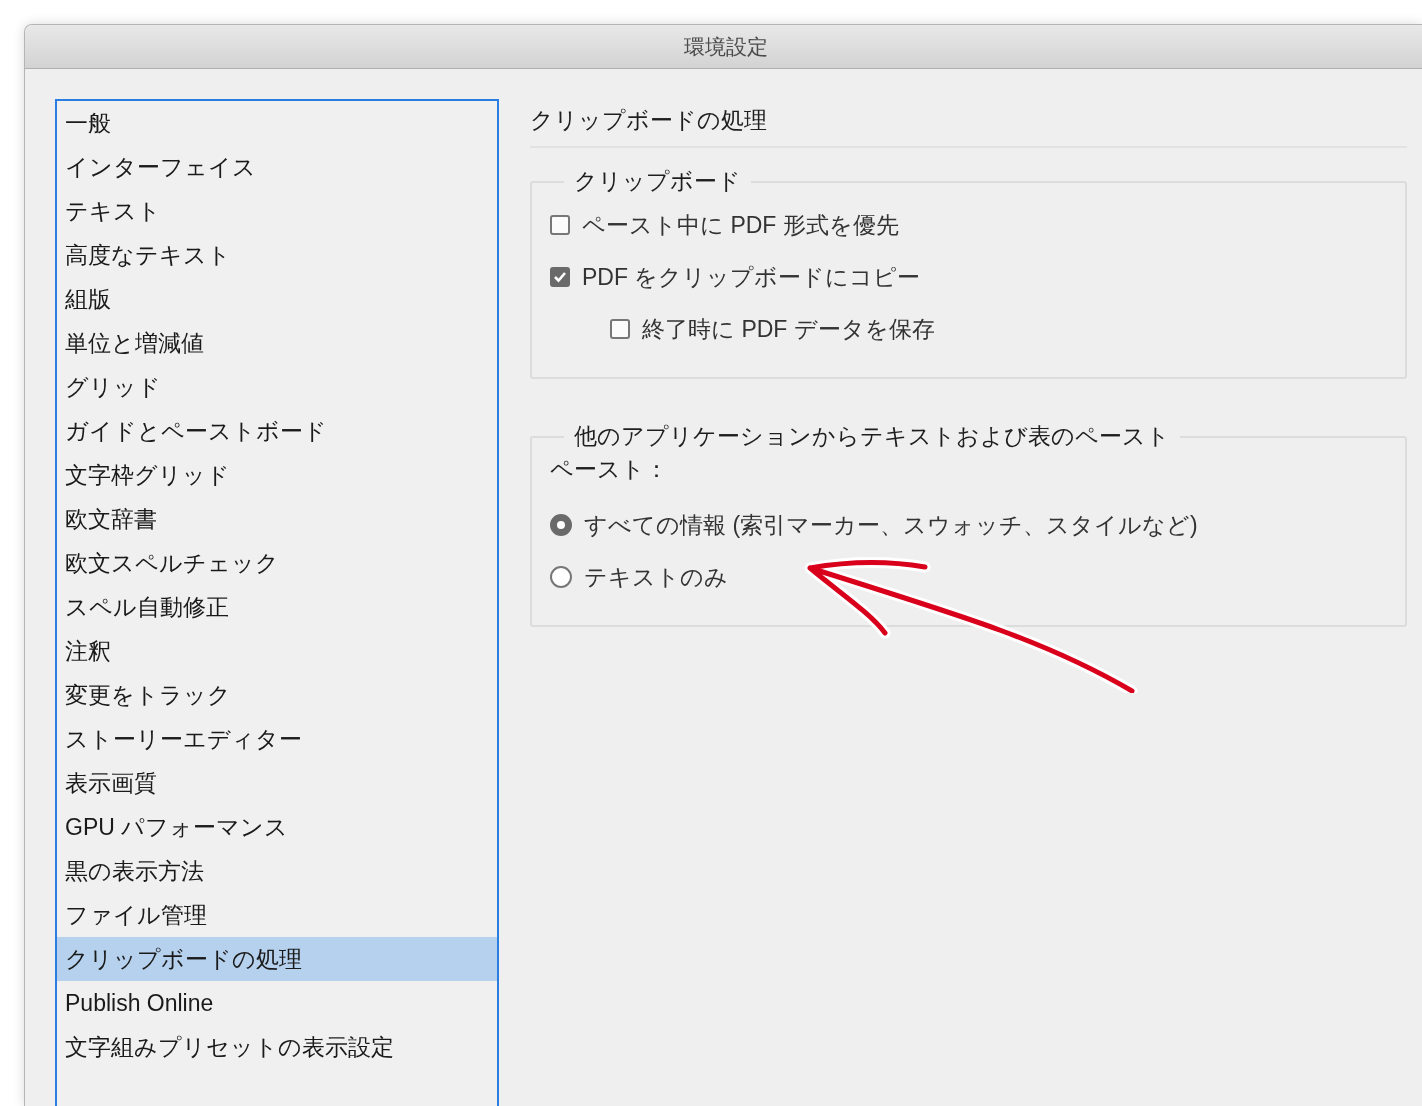  What do you see at coordinates (277, 1003) in the screenshot?
I see `sidebar-item: Publish Online` at bounding box center [277, 1003].